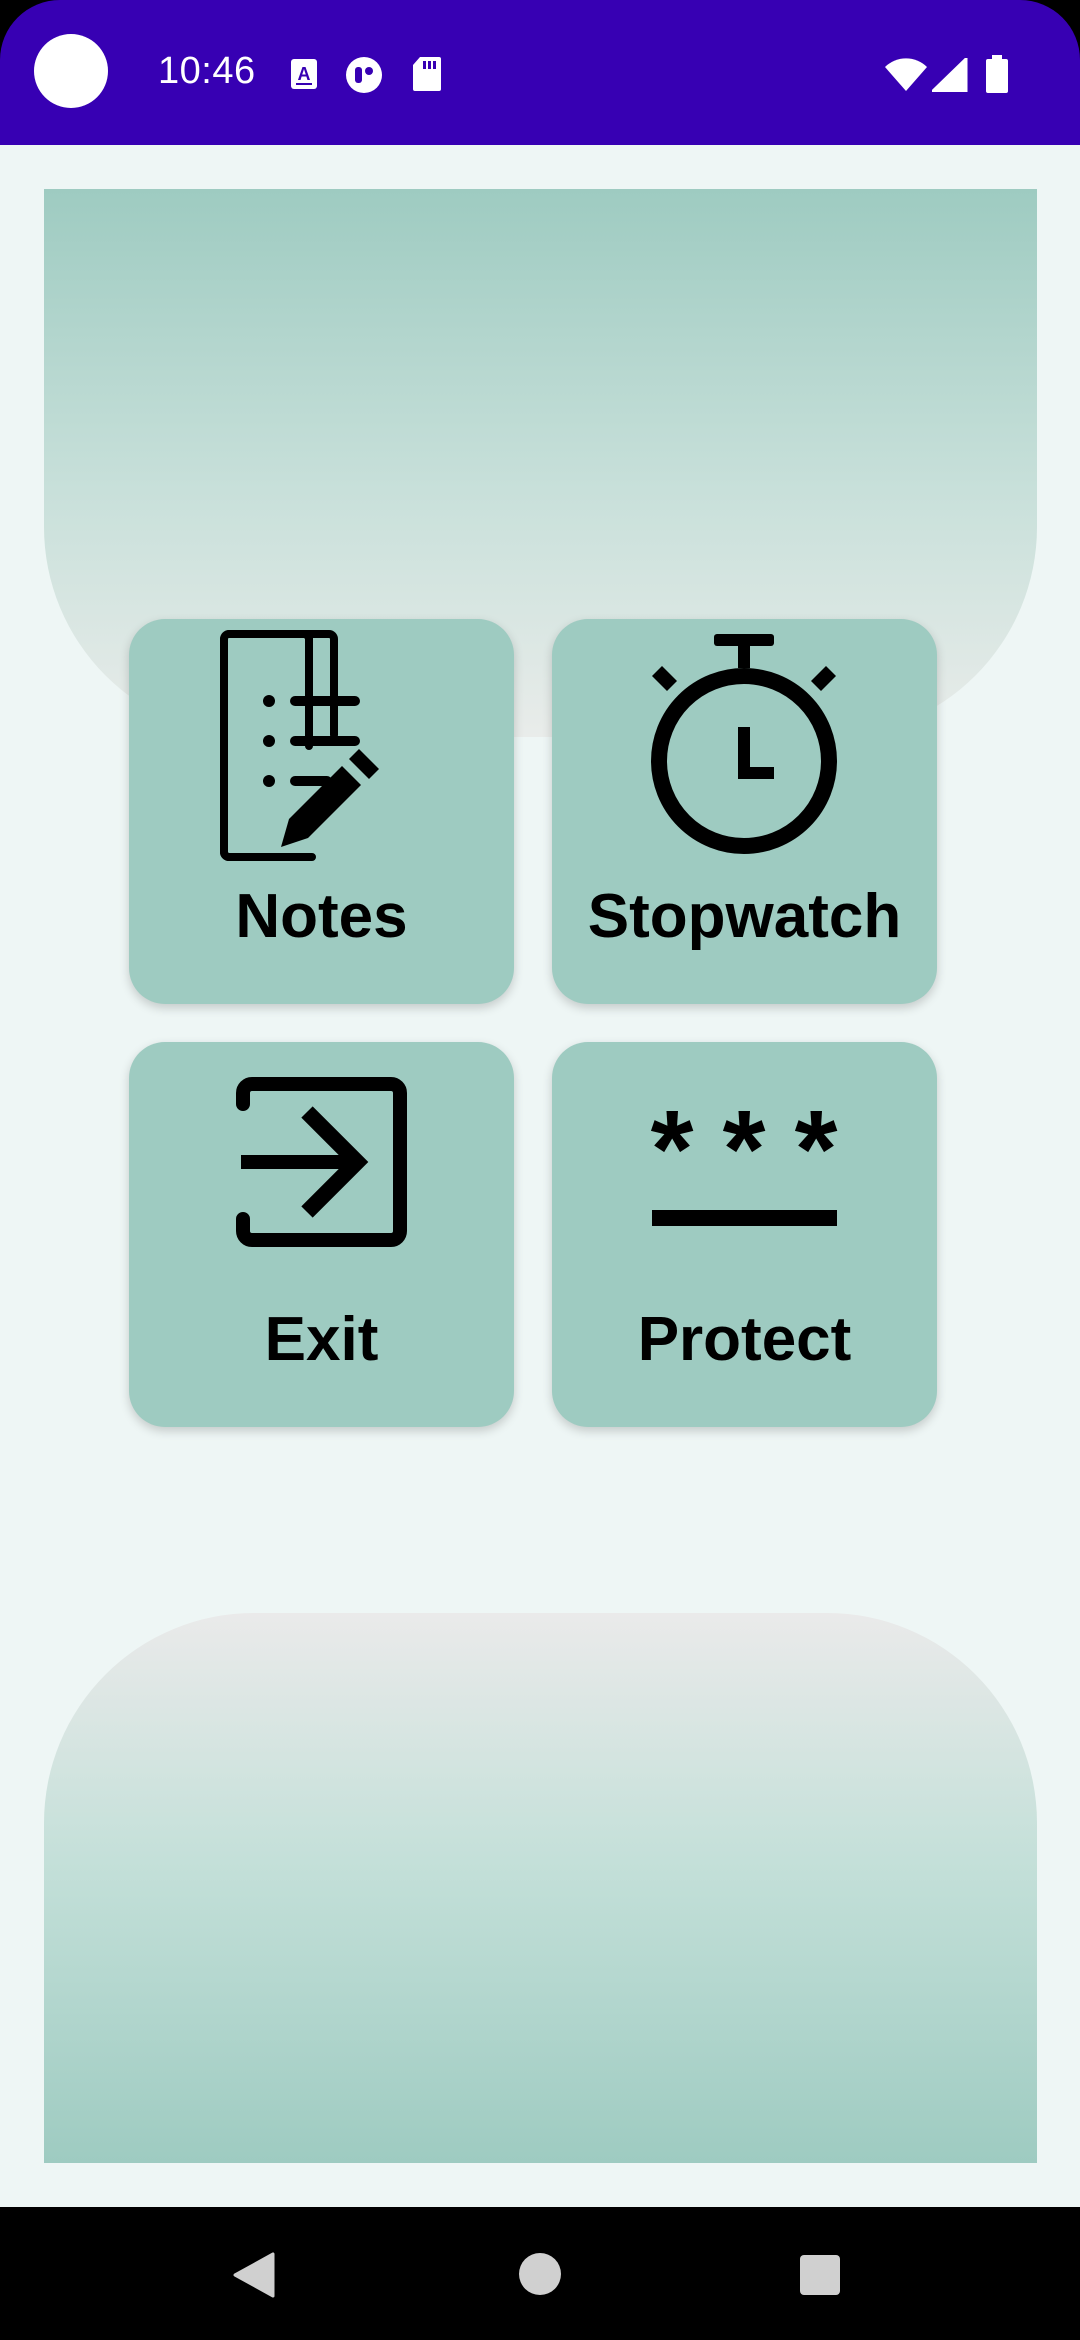 This screenshot has width=1080, height=2340. Describe the element at coordinates (744, 916) in the screenshot. I see `stopwatch-label: Stopwatch` at that location.